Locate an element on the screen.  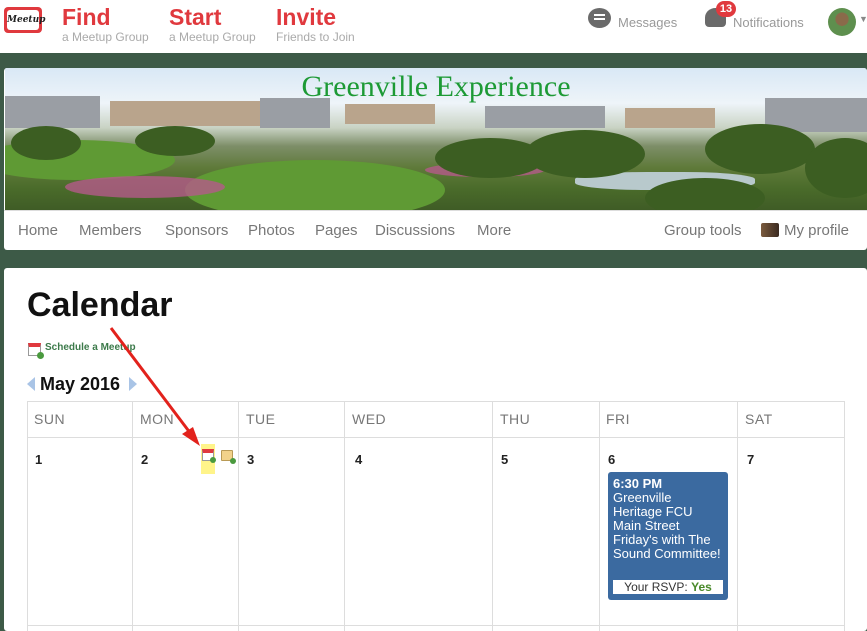
find-group-link: Find a Meetup Group is located at coordinates (105, 24).